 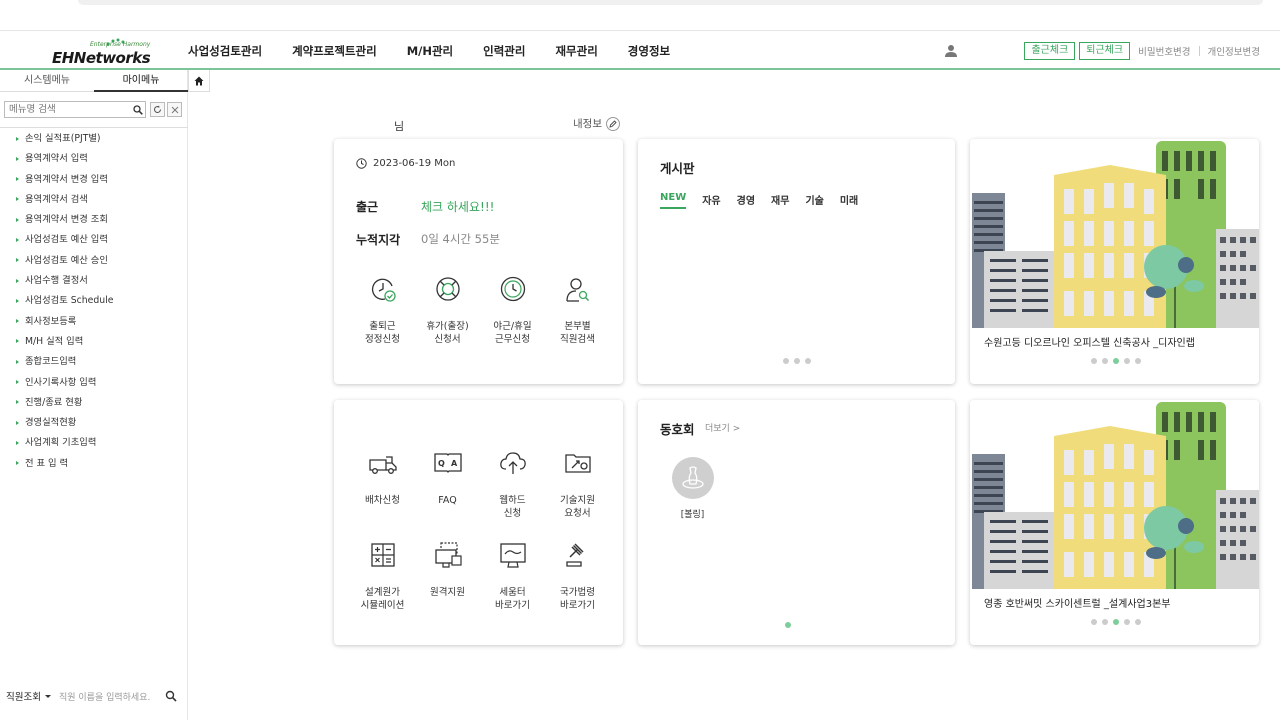 I want to click on sidebar-item: 회사정보등록, so click(x=64, y=325).